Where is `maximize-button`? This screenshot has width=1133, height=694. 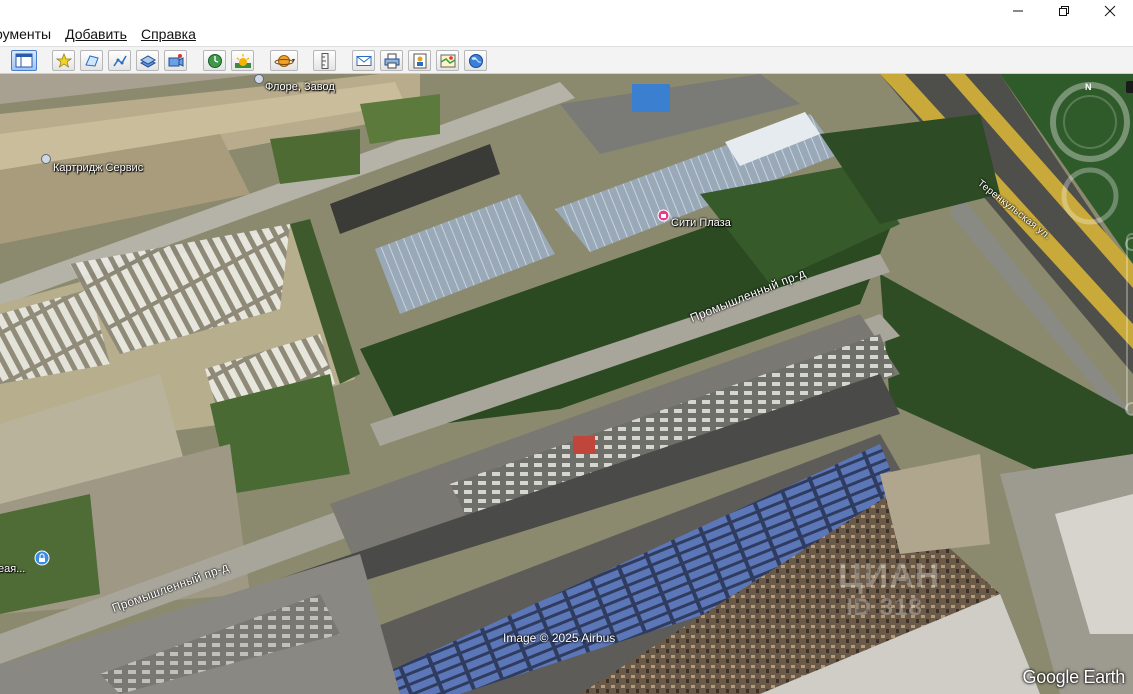
maximize-button is located at coordinates (1064, 11).